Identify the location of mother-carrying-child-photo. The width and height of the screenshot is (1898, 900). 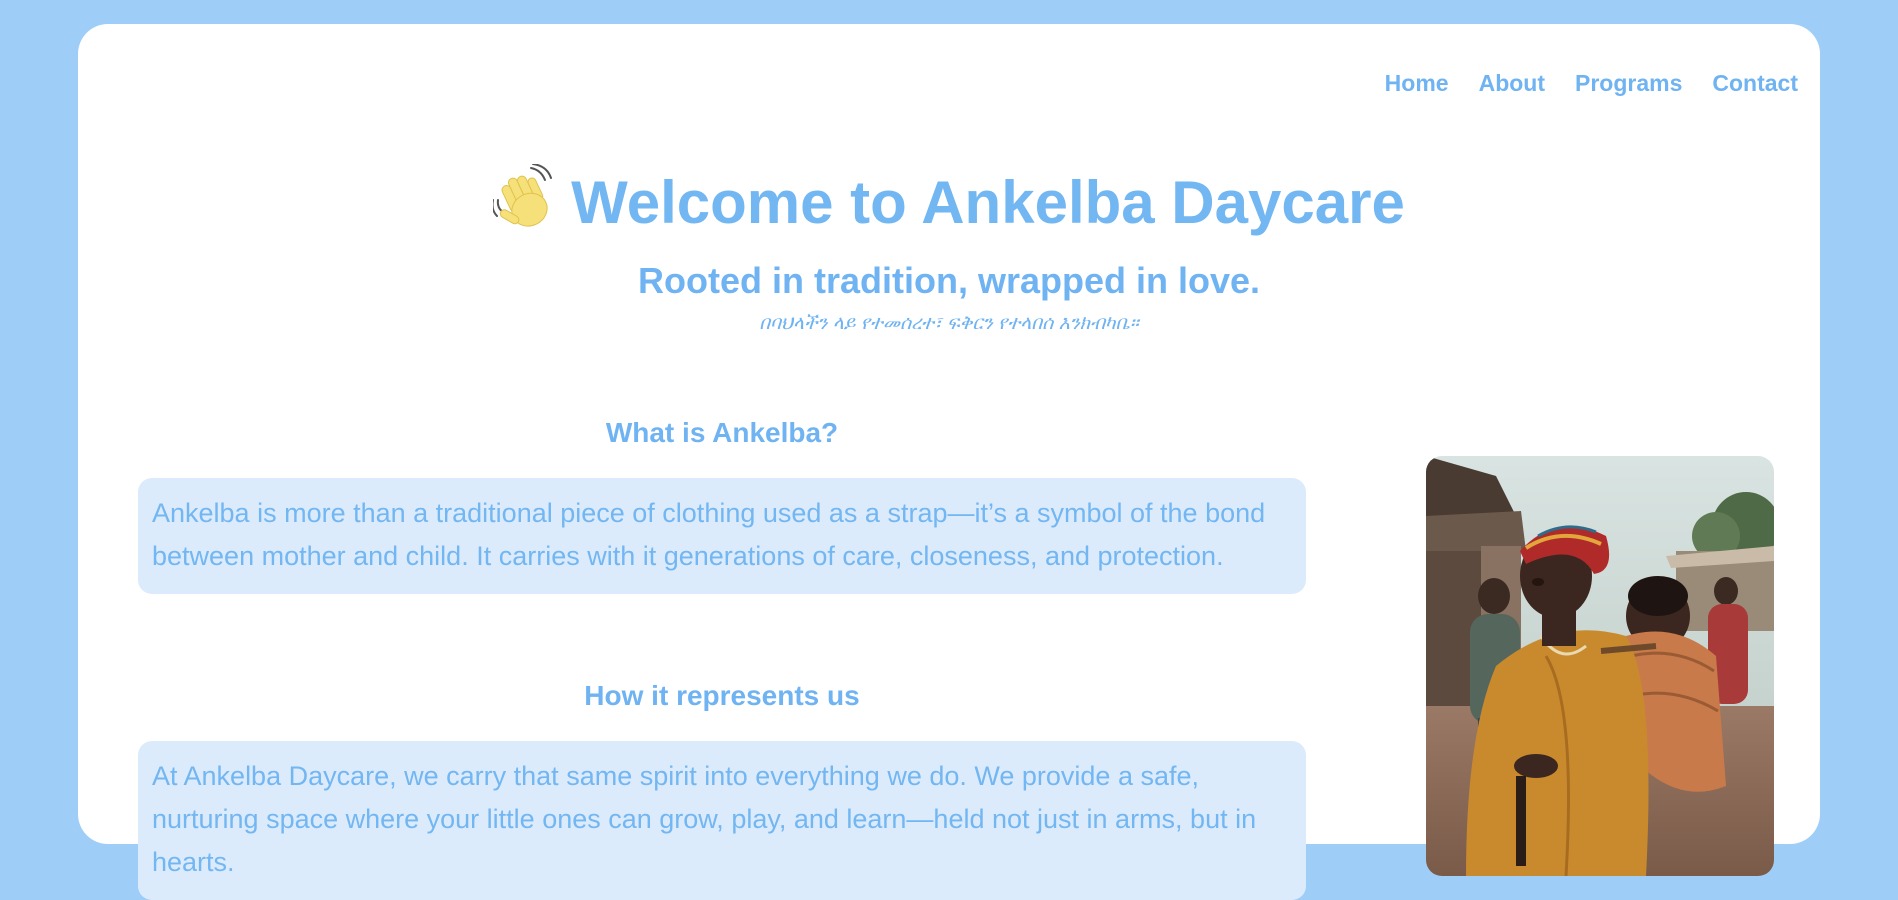
(1600, 666).